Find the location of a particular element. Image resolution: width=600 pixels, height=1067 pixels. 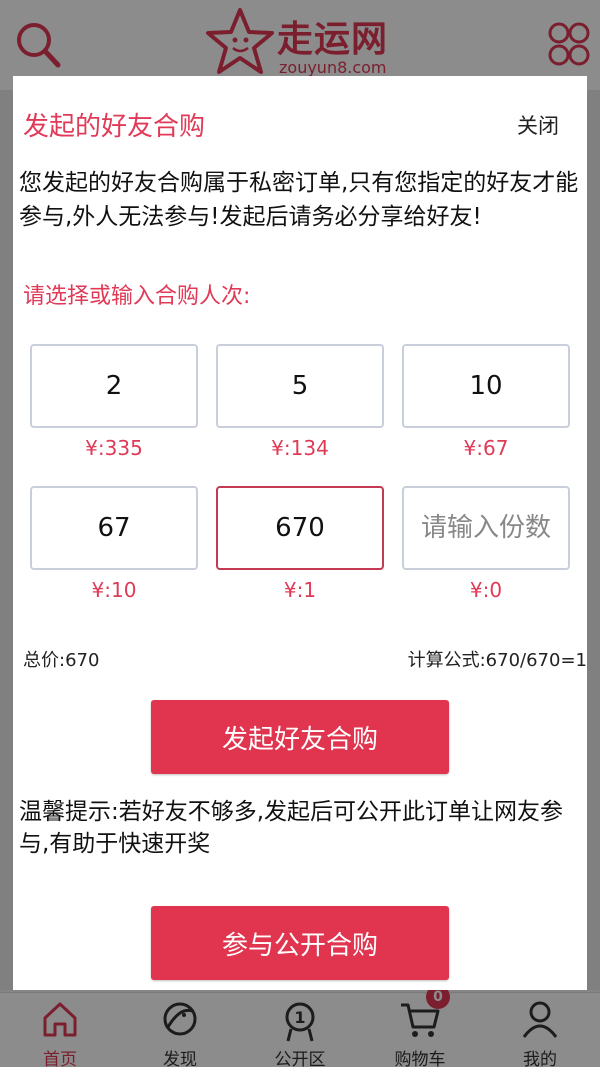

start-group-buy-button: 发起好友合购 is located at coordinates (300, 737).